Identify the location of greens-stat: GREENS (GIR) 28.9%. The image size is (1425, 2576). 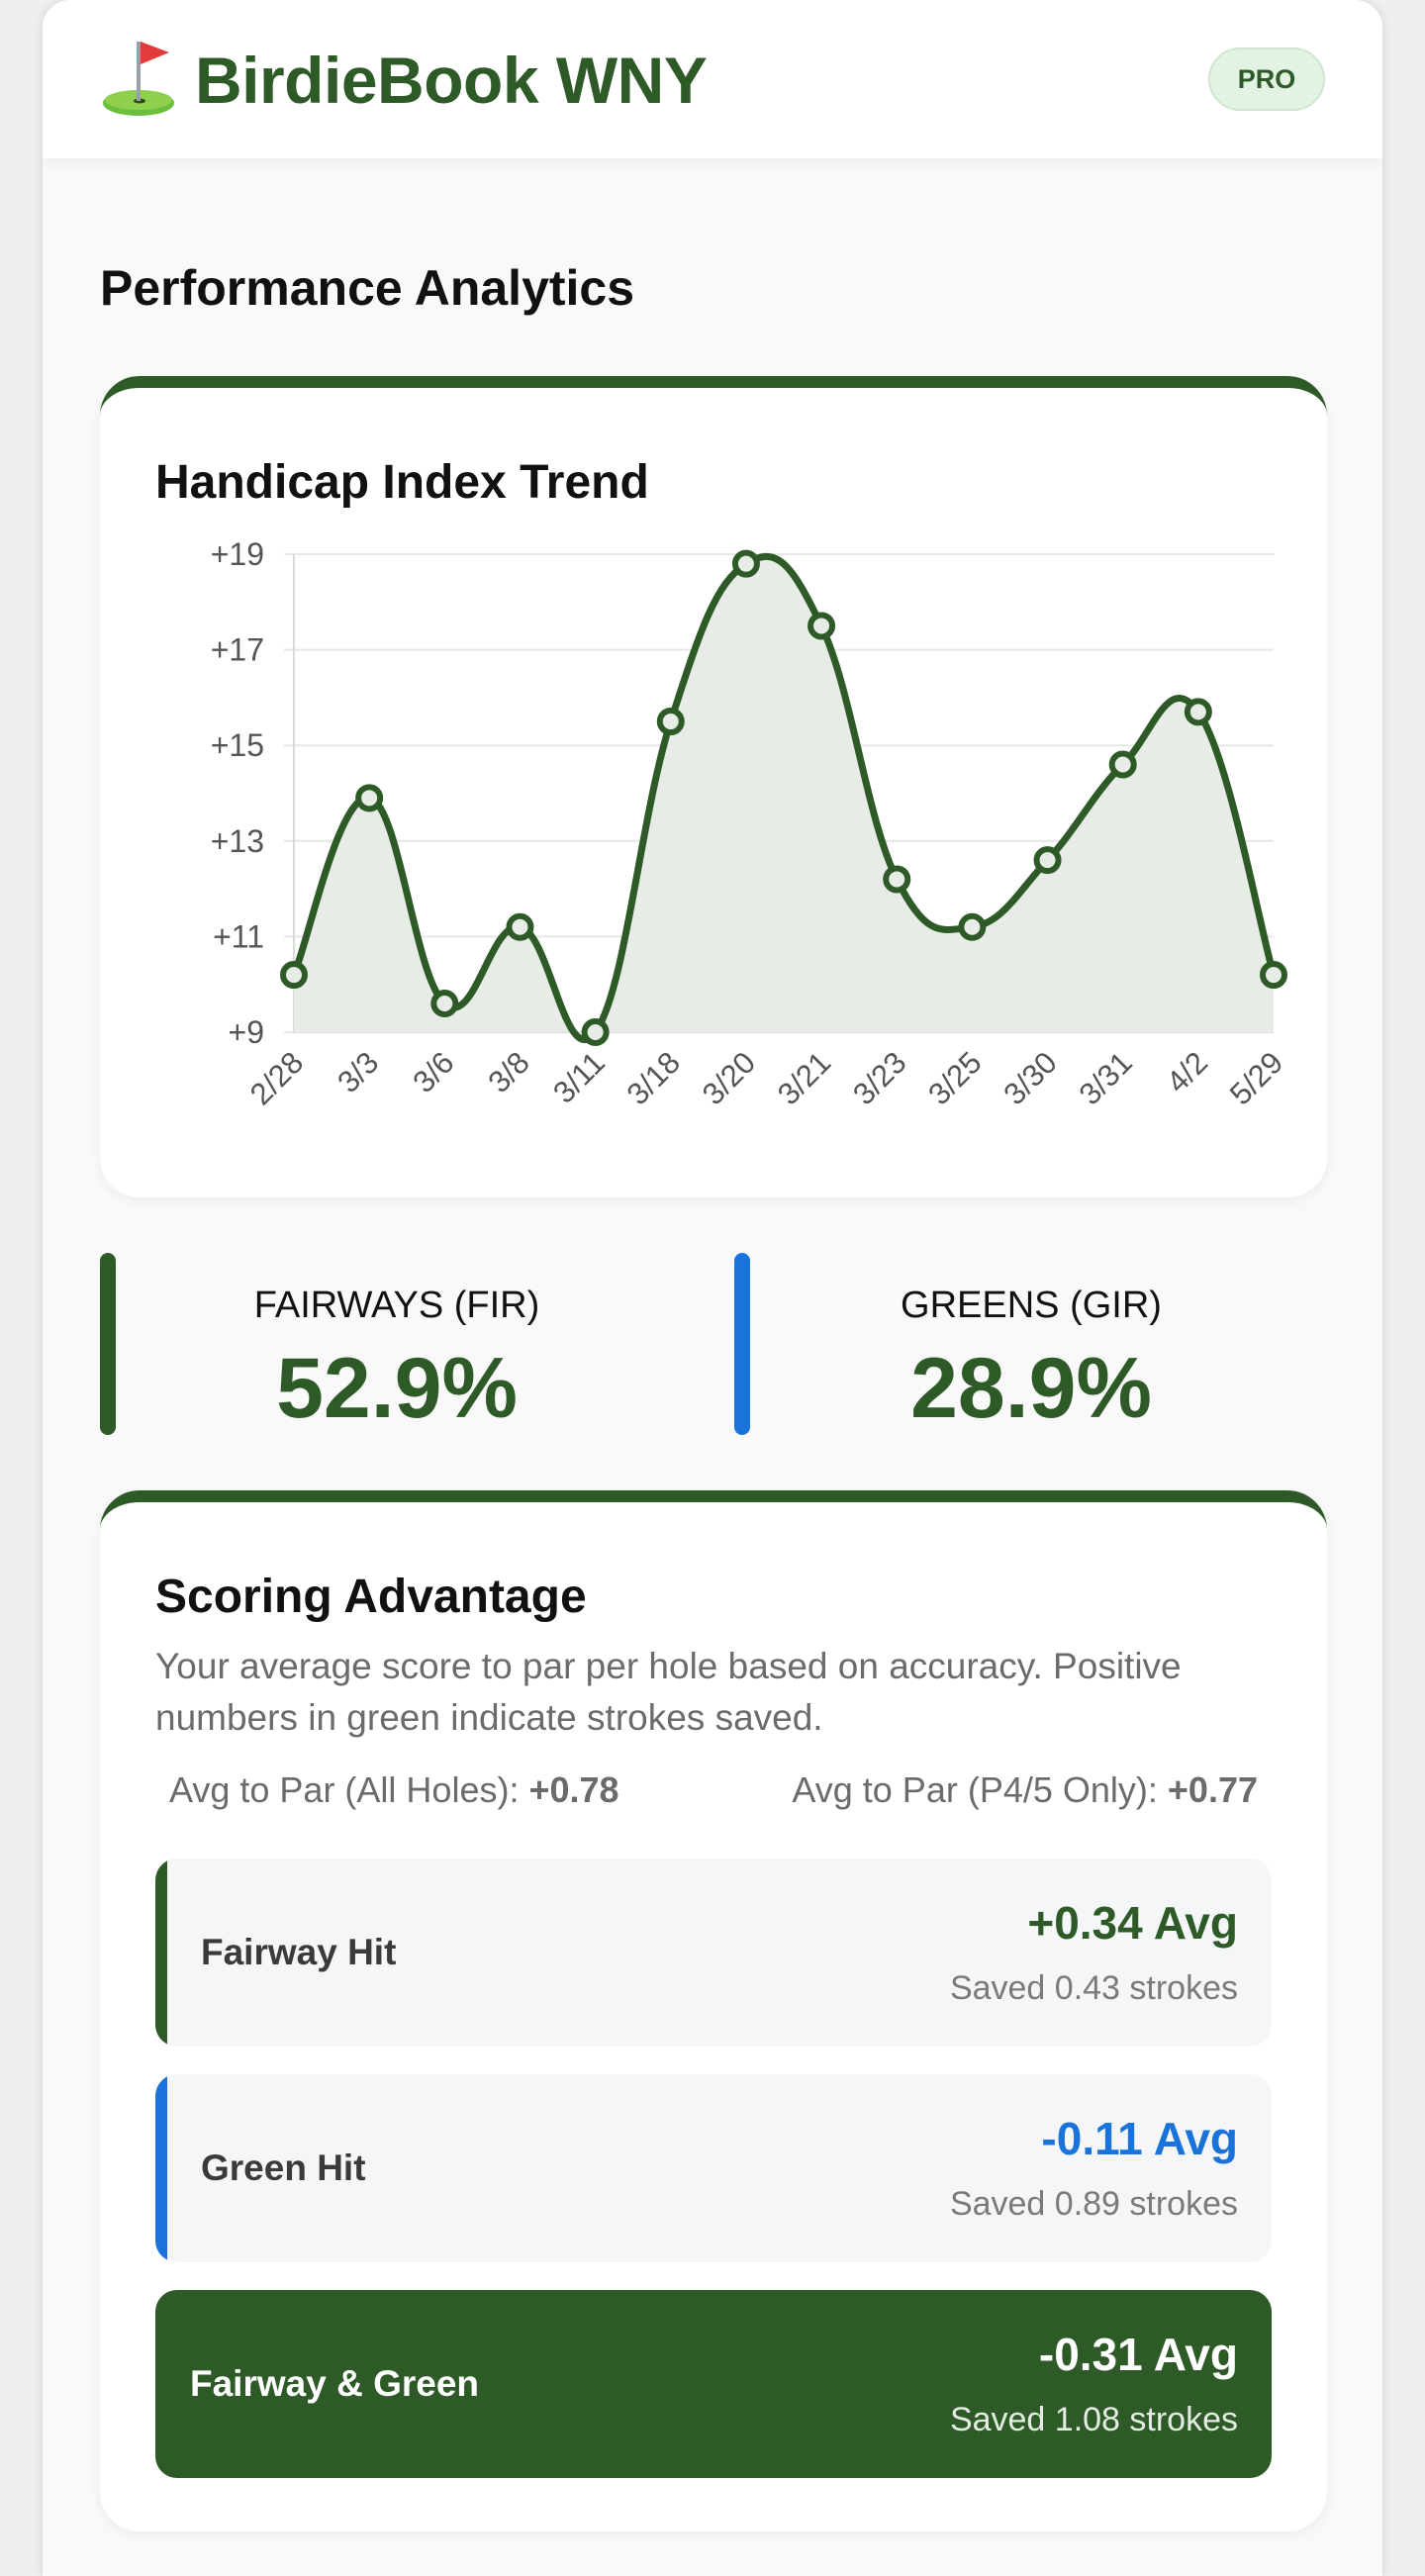
(1031, 1344).